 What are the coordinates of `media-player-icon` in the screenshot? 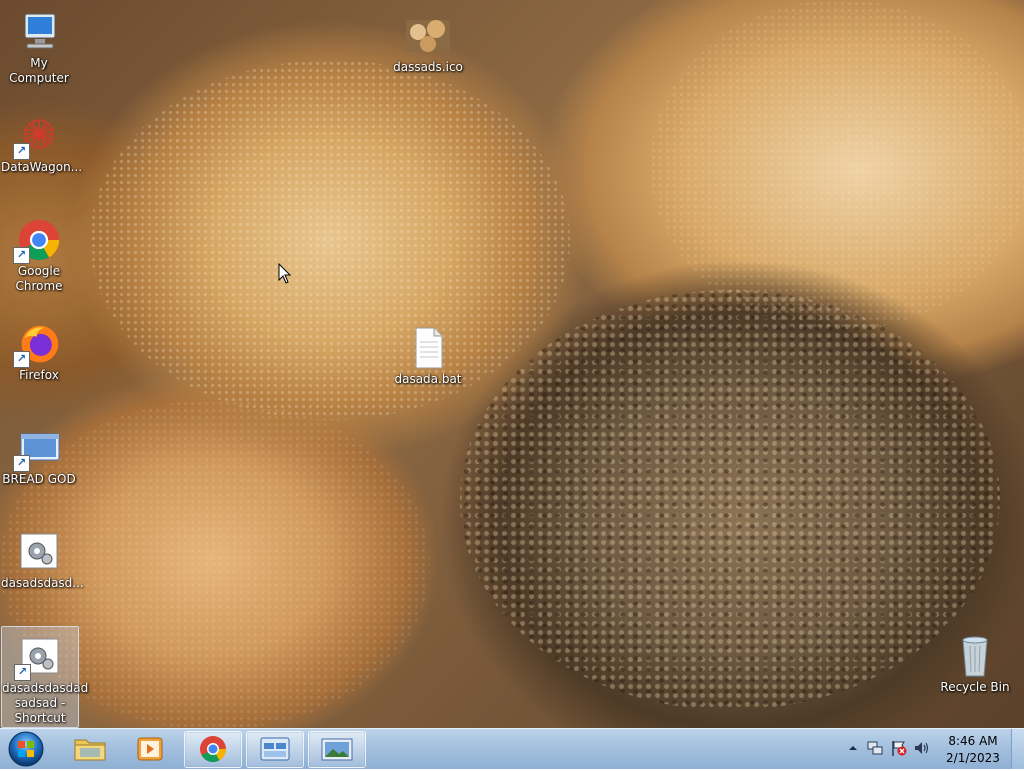 It's located at (150, 749).